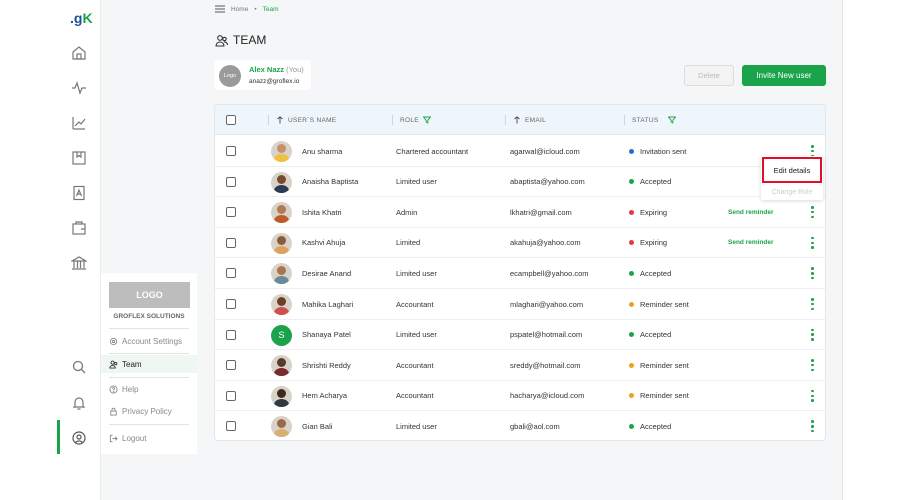 The height and width of the screenshot is (500, 900). I want to click on column-header-status: STATUS, so click(650, 120).